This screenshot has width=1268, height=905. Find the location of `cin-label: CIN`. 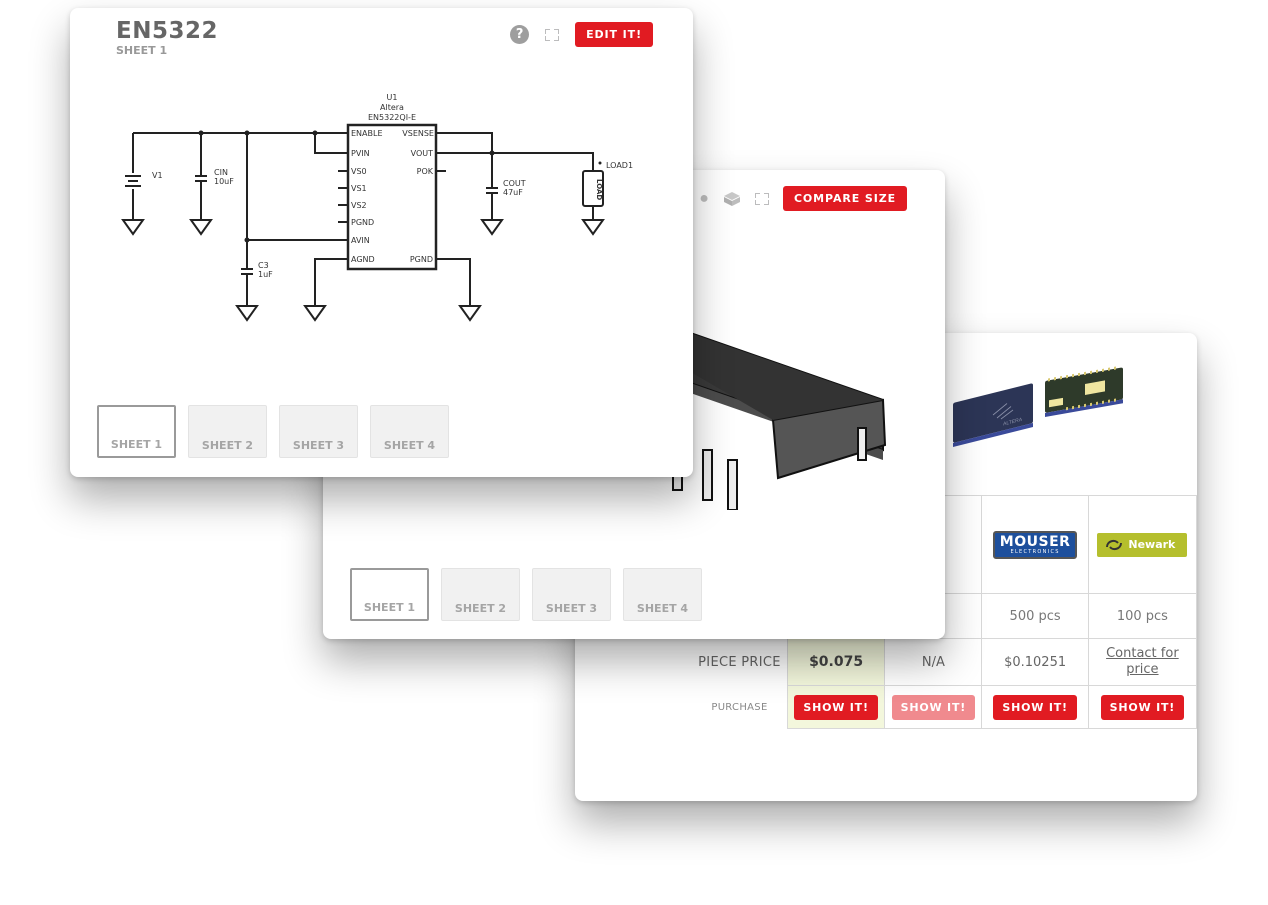

cin-label: CIN is located at coordinates (221, 172).